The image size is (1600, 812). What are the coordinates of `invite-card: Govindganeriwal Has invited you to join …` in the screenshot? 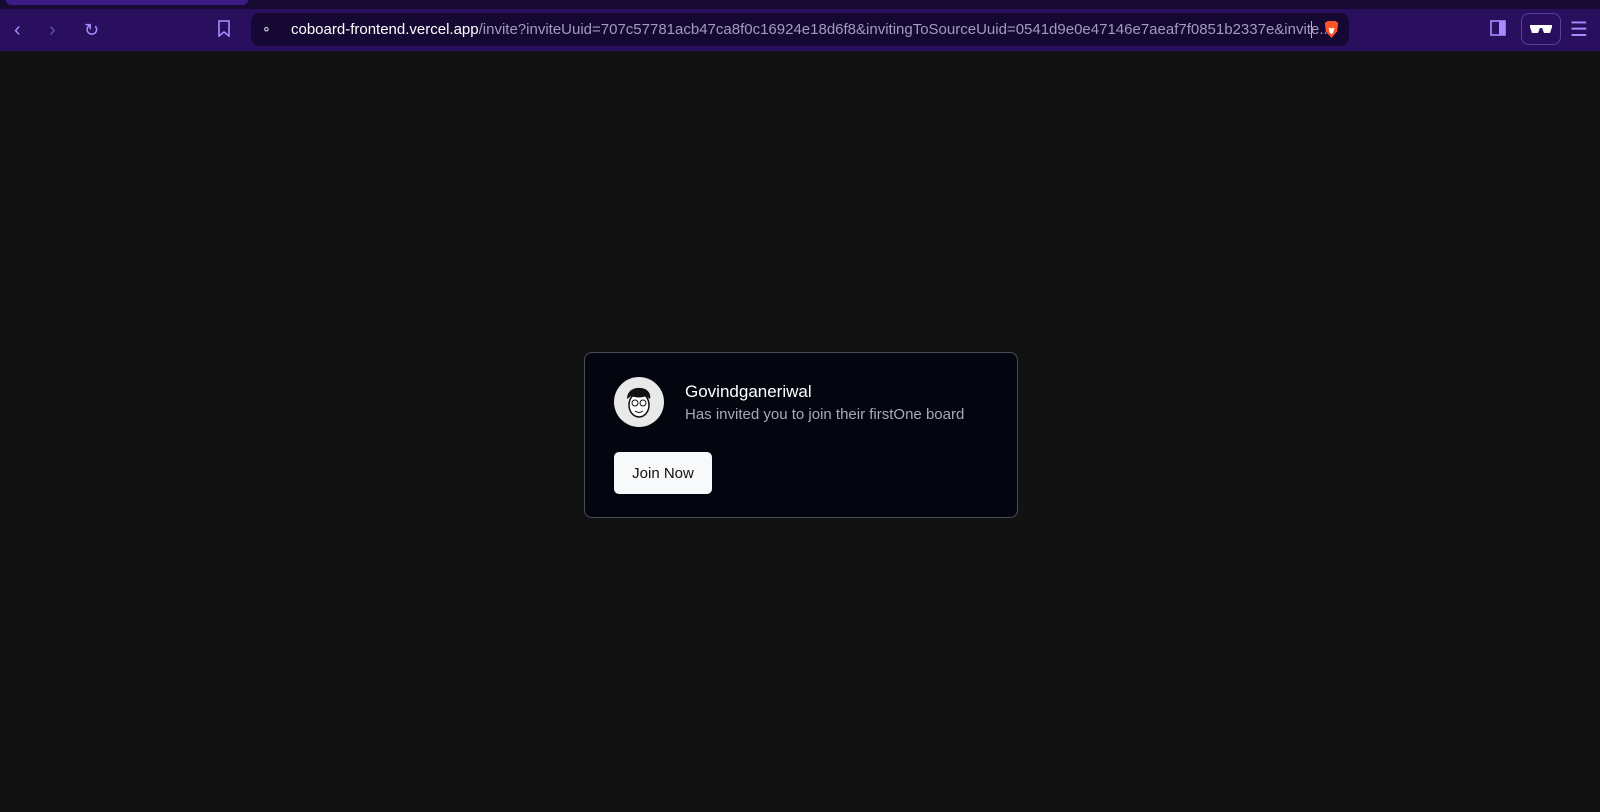 It's located at (801, 435).